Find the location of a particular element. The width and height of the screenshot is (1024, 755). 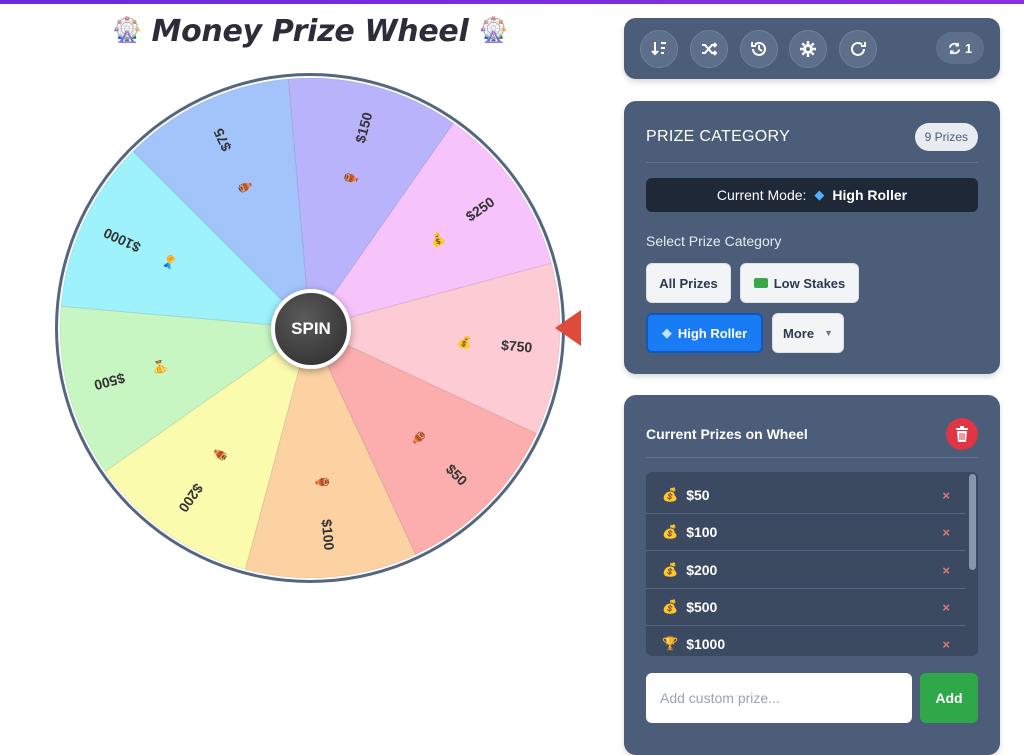

all-prizes-button: All Prizes is located at coordinates (688, 283).